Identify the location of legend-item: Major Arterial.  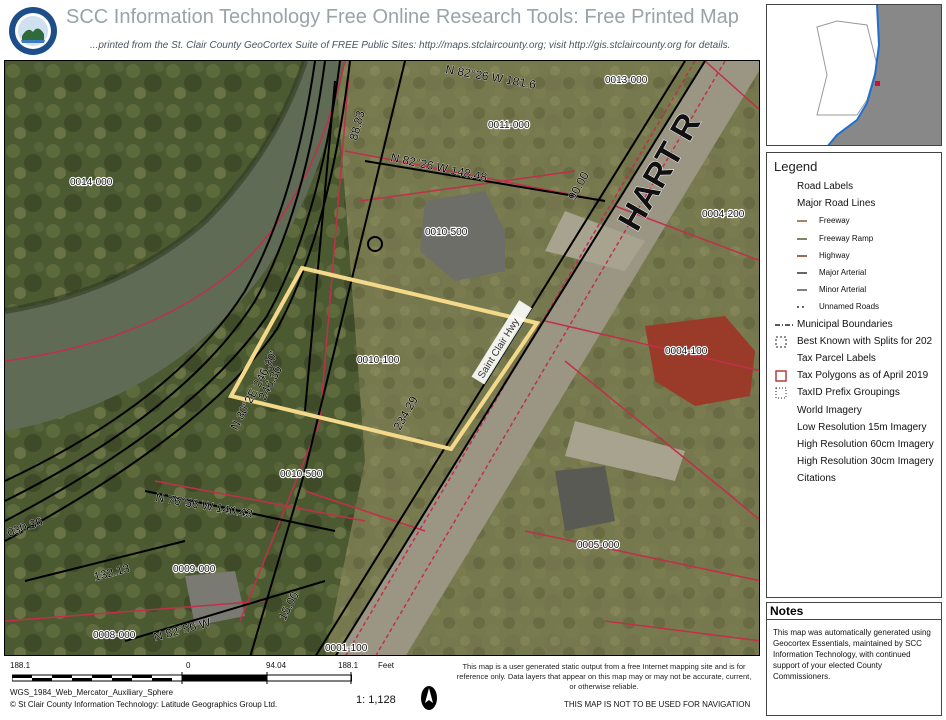
(857, 274).